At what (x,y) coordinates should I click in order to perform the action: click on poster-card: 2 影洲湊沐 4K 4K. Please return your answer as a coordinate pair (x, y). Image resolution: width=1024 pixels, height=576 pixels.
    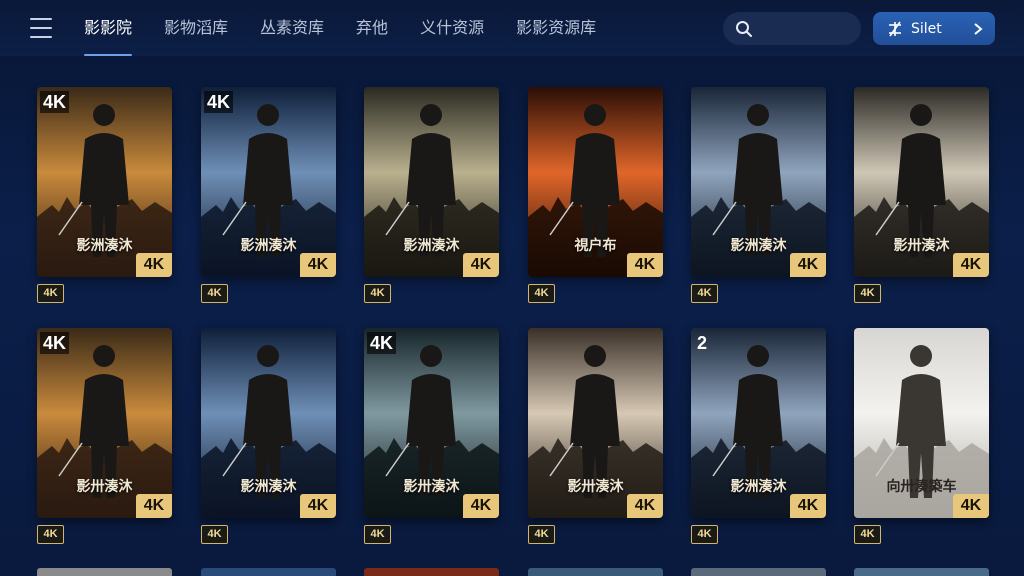
    Looking at the image, I should click on (758, 436).